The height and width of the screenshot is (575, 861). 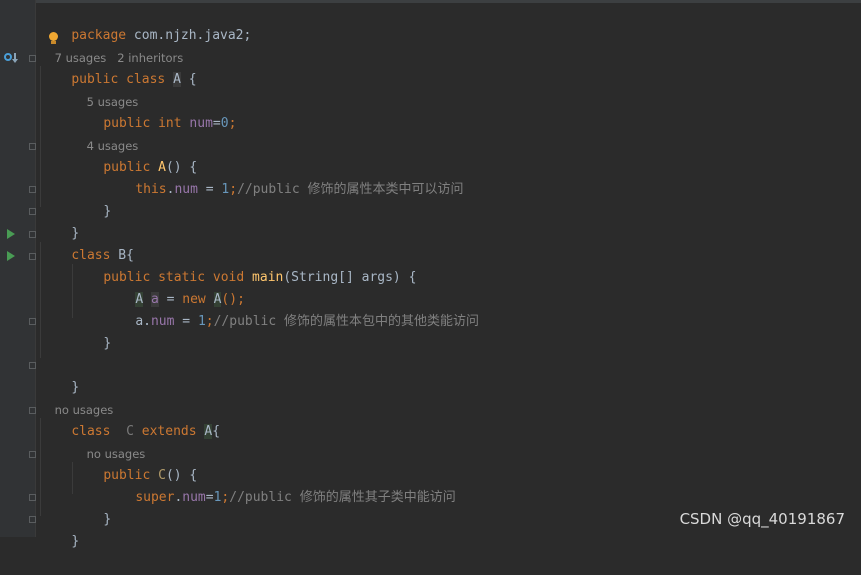 I want to click on keyword: extends, so click(x=169, y=431).